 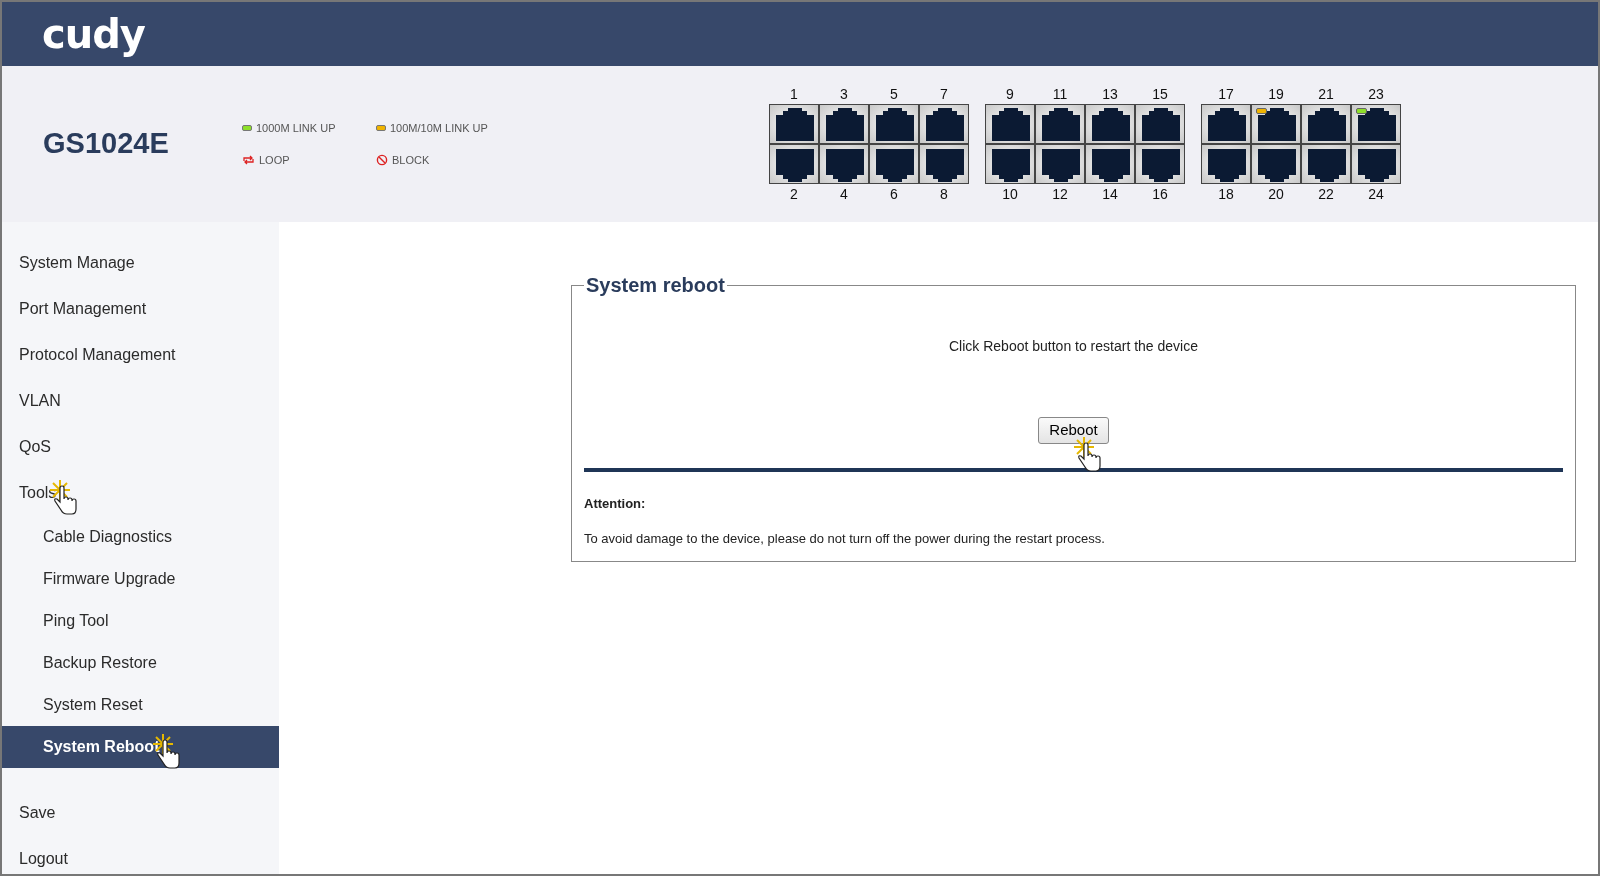 What do you see at coordinates (140, 705) in the screenshot?
I see `sidebar-item: System Reset` at bounding box center [140, 705].